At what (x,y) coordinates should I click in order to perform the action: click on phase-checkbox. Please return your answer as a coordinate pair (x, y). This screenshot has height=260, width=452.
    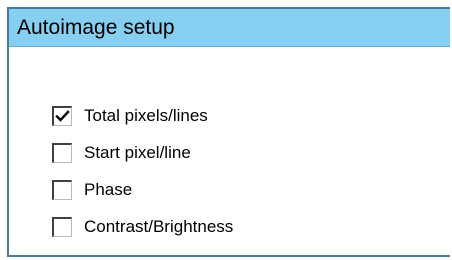
    Looking at the image, I should click on (62, 190).